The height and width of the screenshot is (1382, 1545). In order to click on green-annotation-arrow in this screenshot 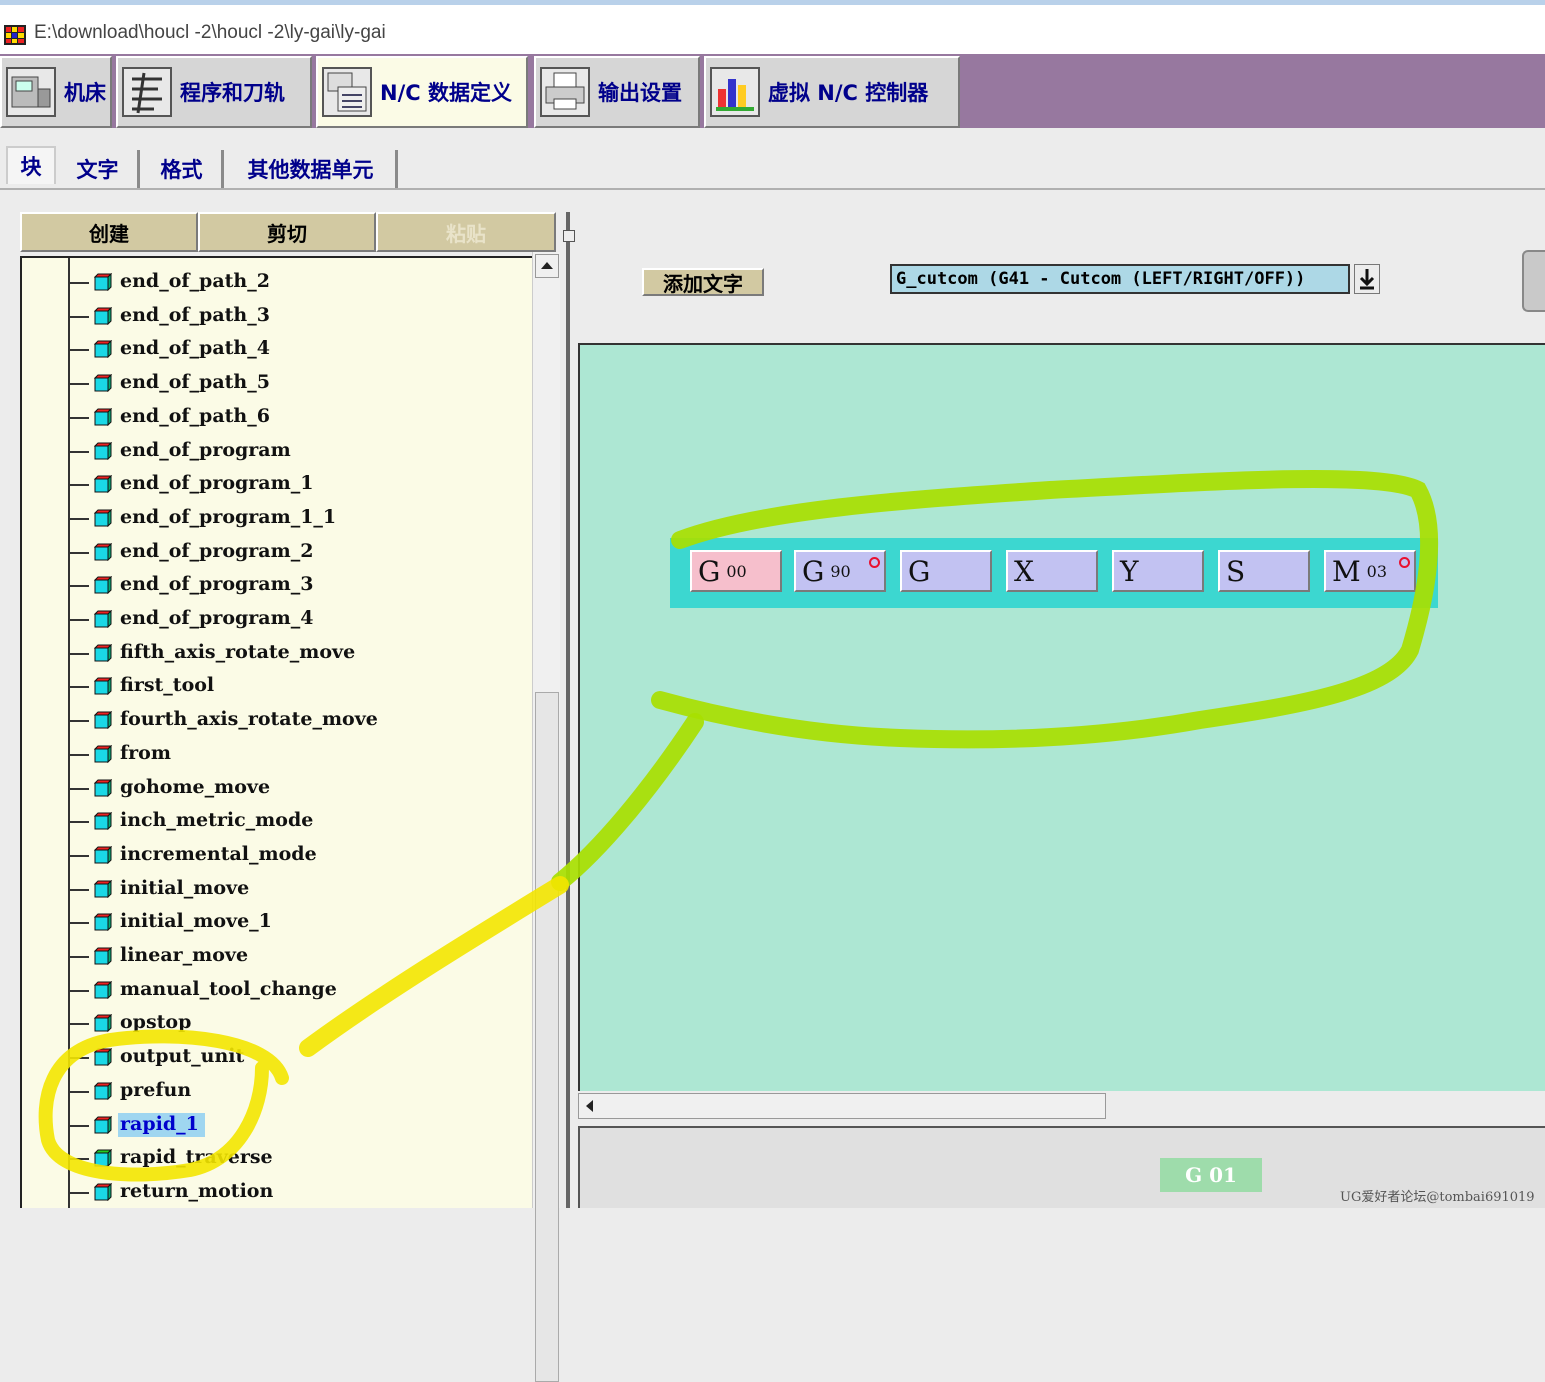, I will do `click(627, 802)`.